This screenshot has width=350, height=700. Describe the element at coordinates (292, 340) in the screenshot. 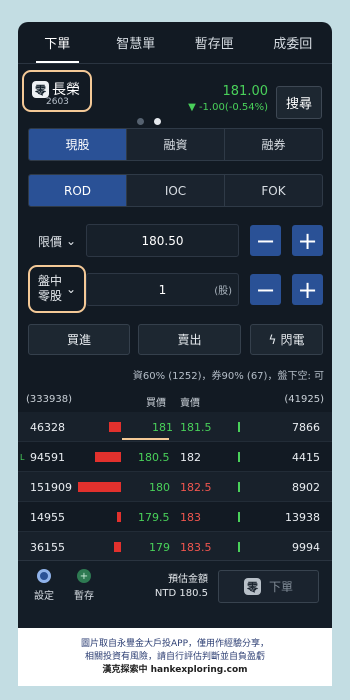

I see `flash-label: 閃電` at that location.